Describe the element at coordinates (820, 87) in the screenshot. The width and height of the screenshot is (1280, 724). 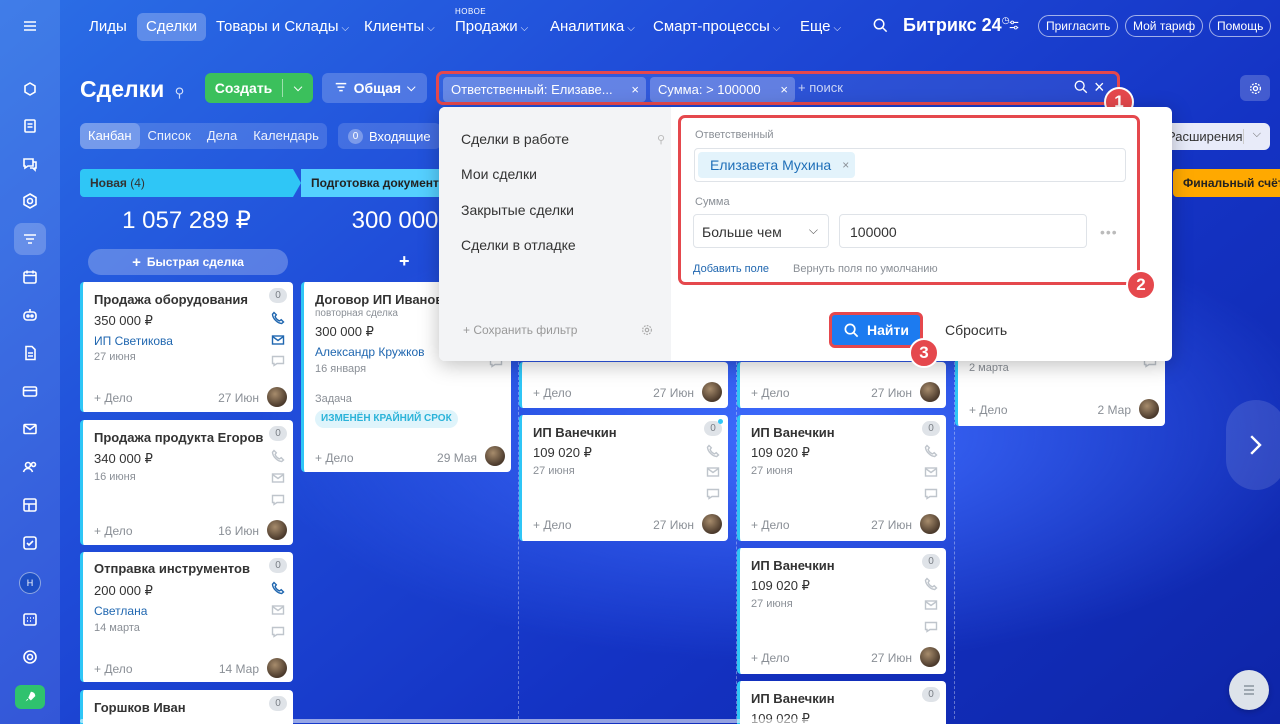
I see `search-placeholder: + поиск` at that location.